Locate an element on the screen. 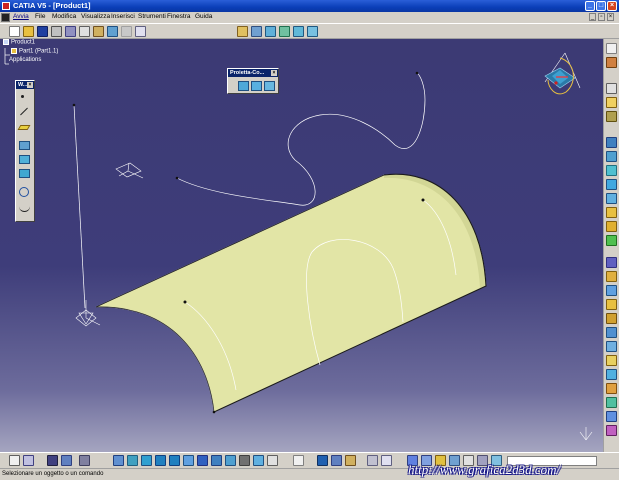 The image size is (619, 480). layer-icon is located at coordinates (272, 460).